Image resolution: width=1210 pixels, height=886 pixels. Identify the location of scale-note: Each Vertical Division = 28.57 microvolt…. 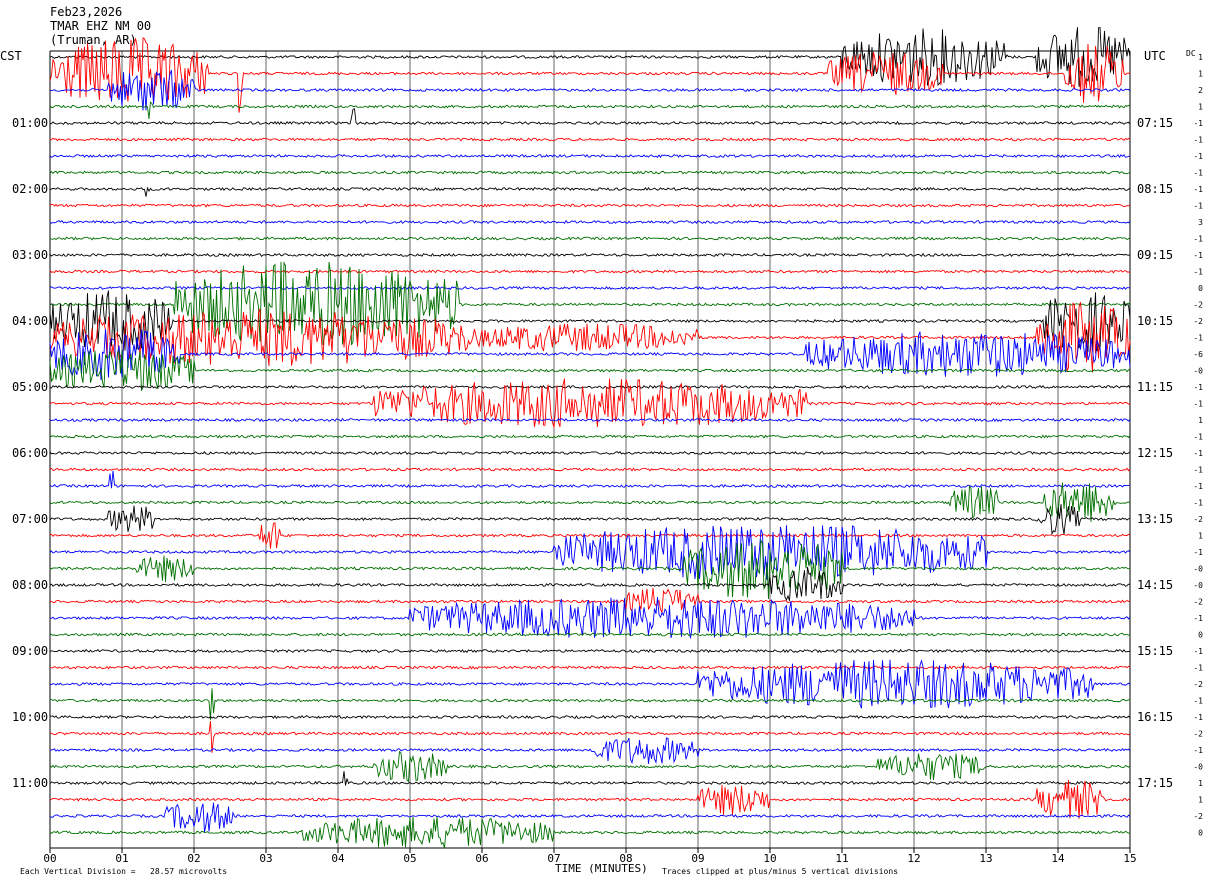
(124, 871).